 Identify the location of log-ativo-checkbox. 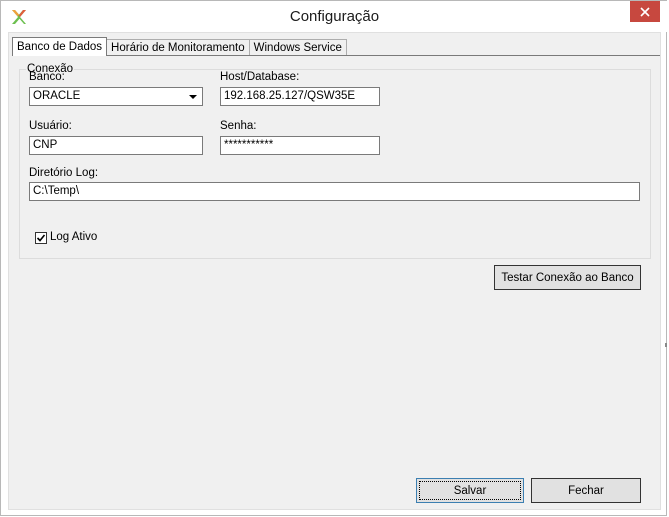
(41, 238).